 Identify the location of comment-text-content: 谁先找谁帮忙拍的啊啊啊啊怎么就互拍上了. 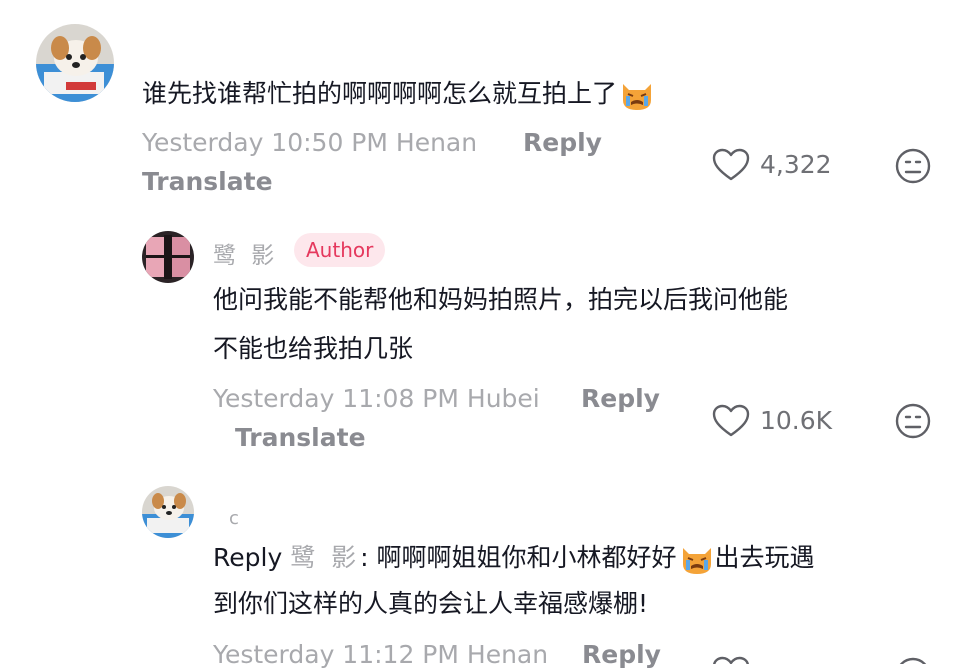
(380, 93).